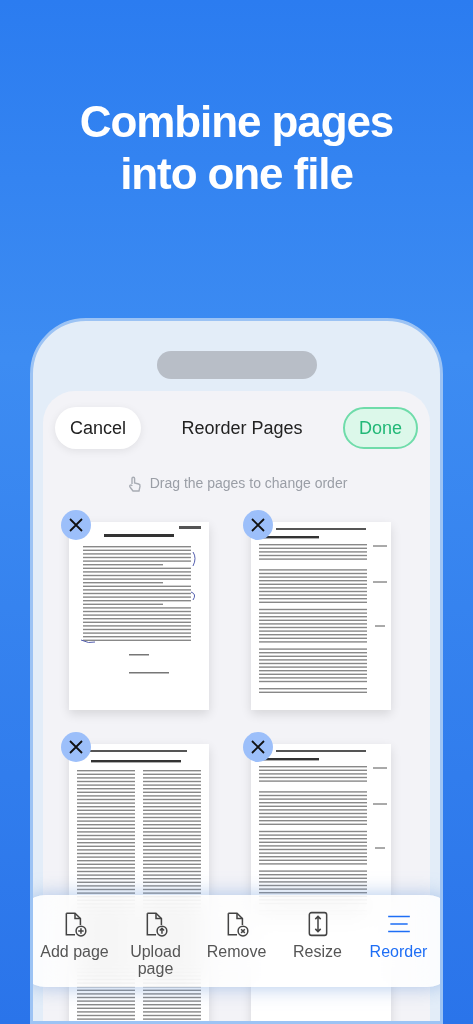  Describe the element at coordinates (74, 935) in the screenshot. I see `toolbar-button: Add page` at that location.